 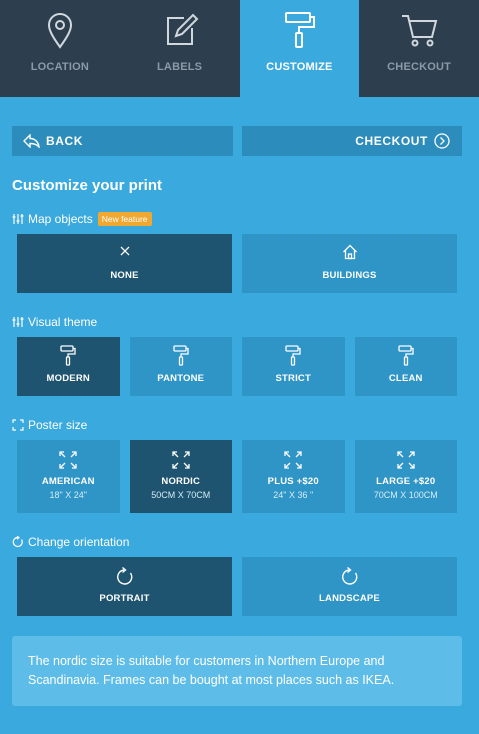 I want to click on option-strict: STRICT, so click(x=293, y=366).